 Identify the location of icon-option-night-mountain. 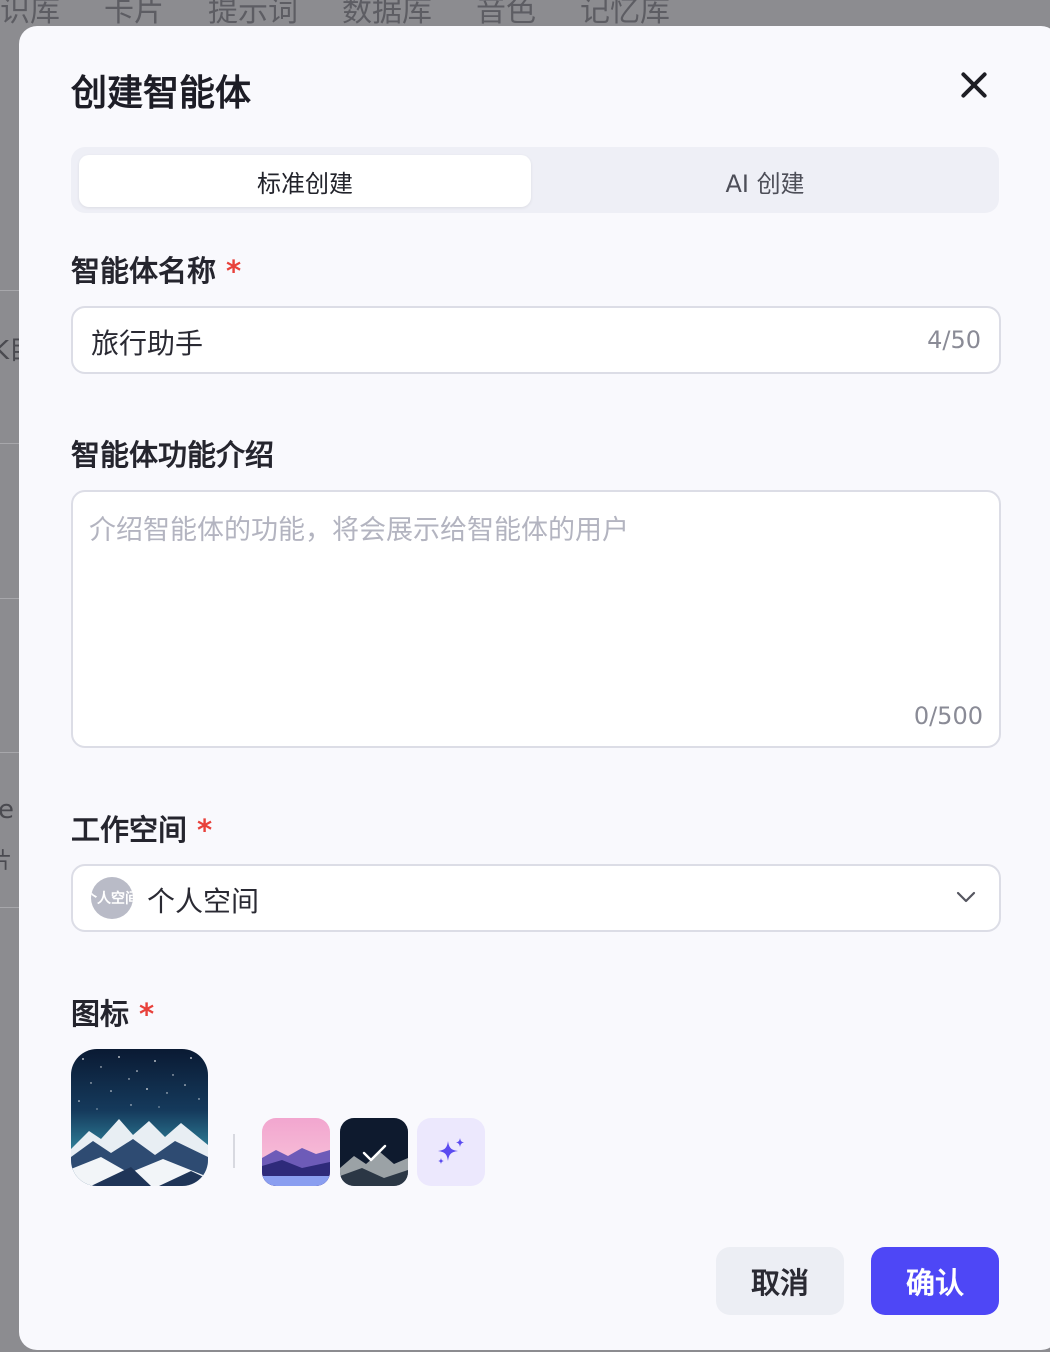
(374, 1152).